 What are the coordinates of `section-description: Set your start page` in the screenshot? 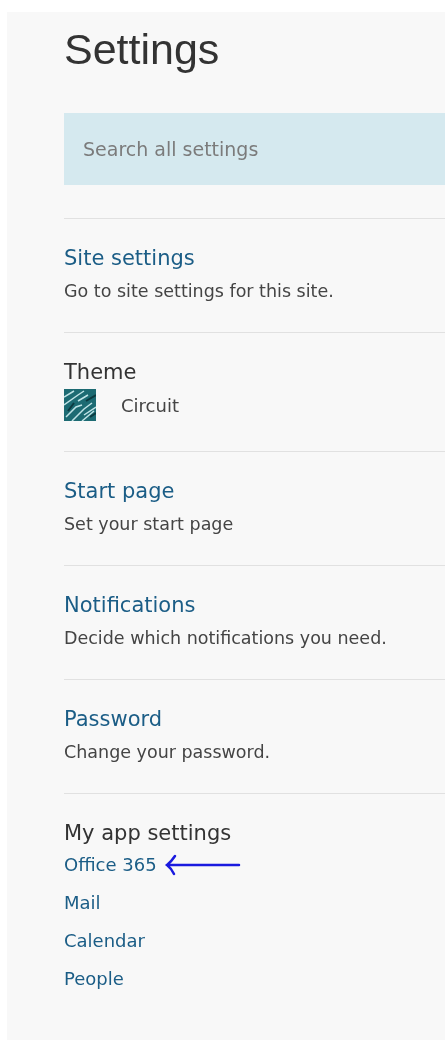 It's located at (149, 524).